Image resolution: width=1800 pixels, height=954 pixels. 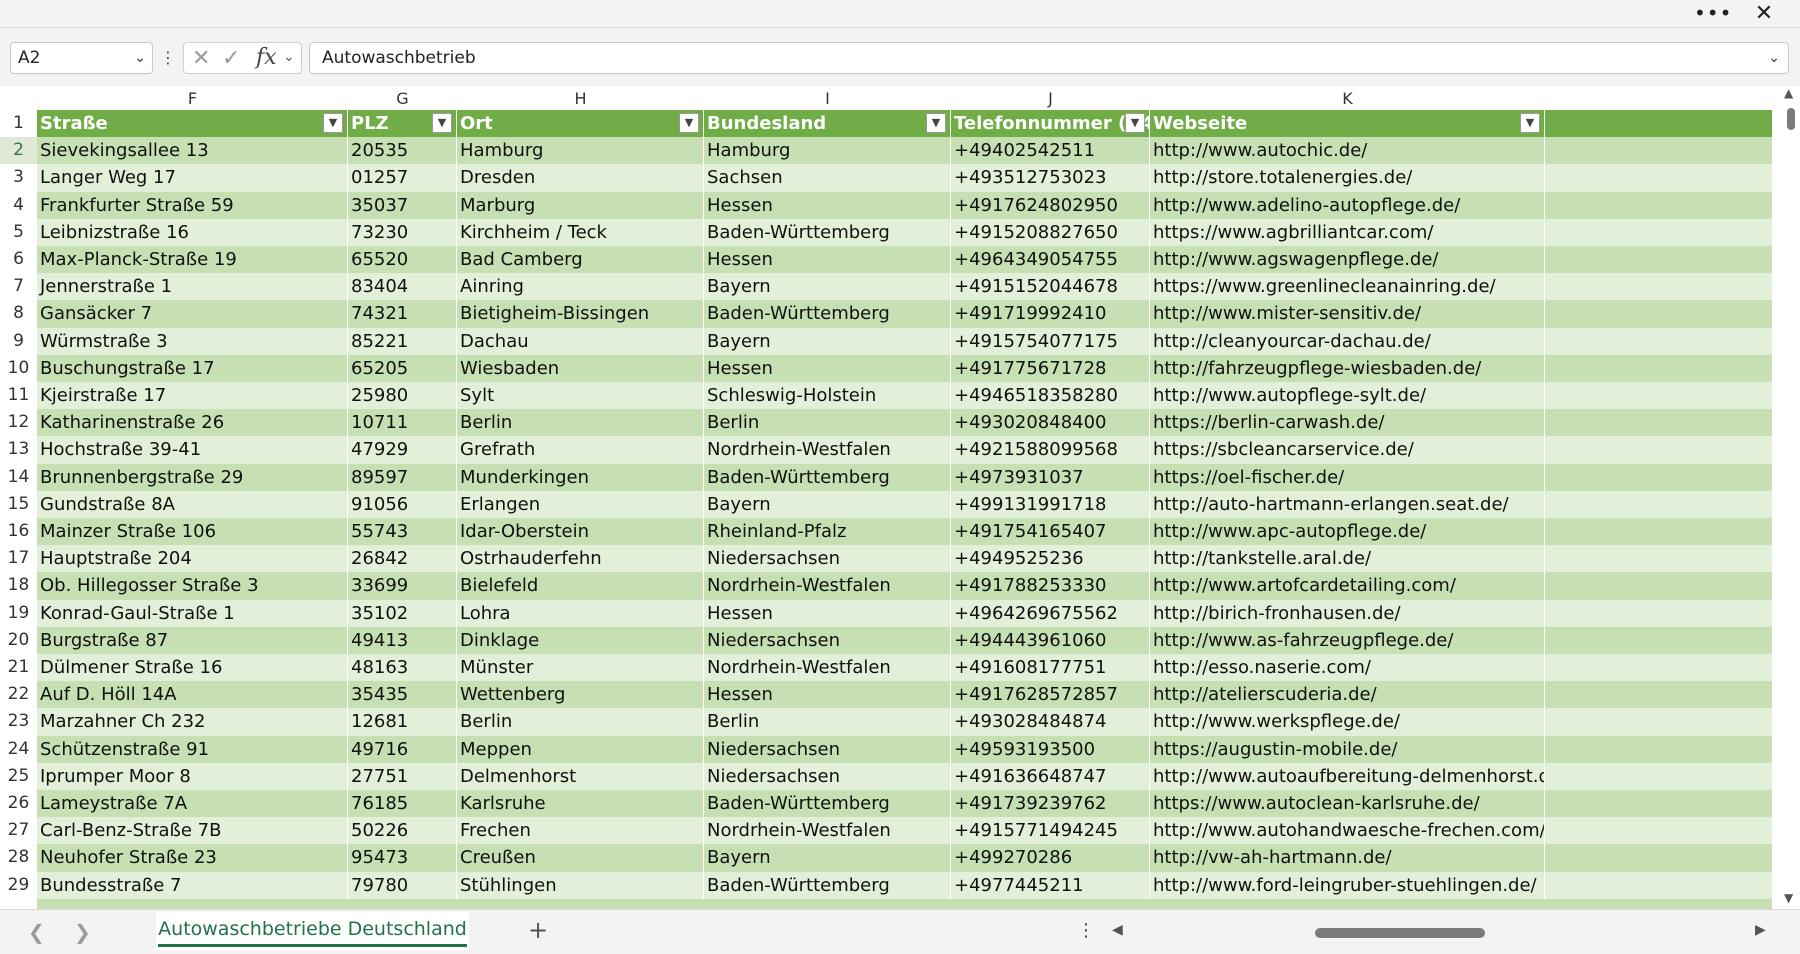 What do you see at coordinates (18, 803) in the screenshot?
I see `row-header: 26` at bounding box center [18, 803].